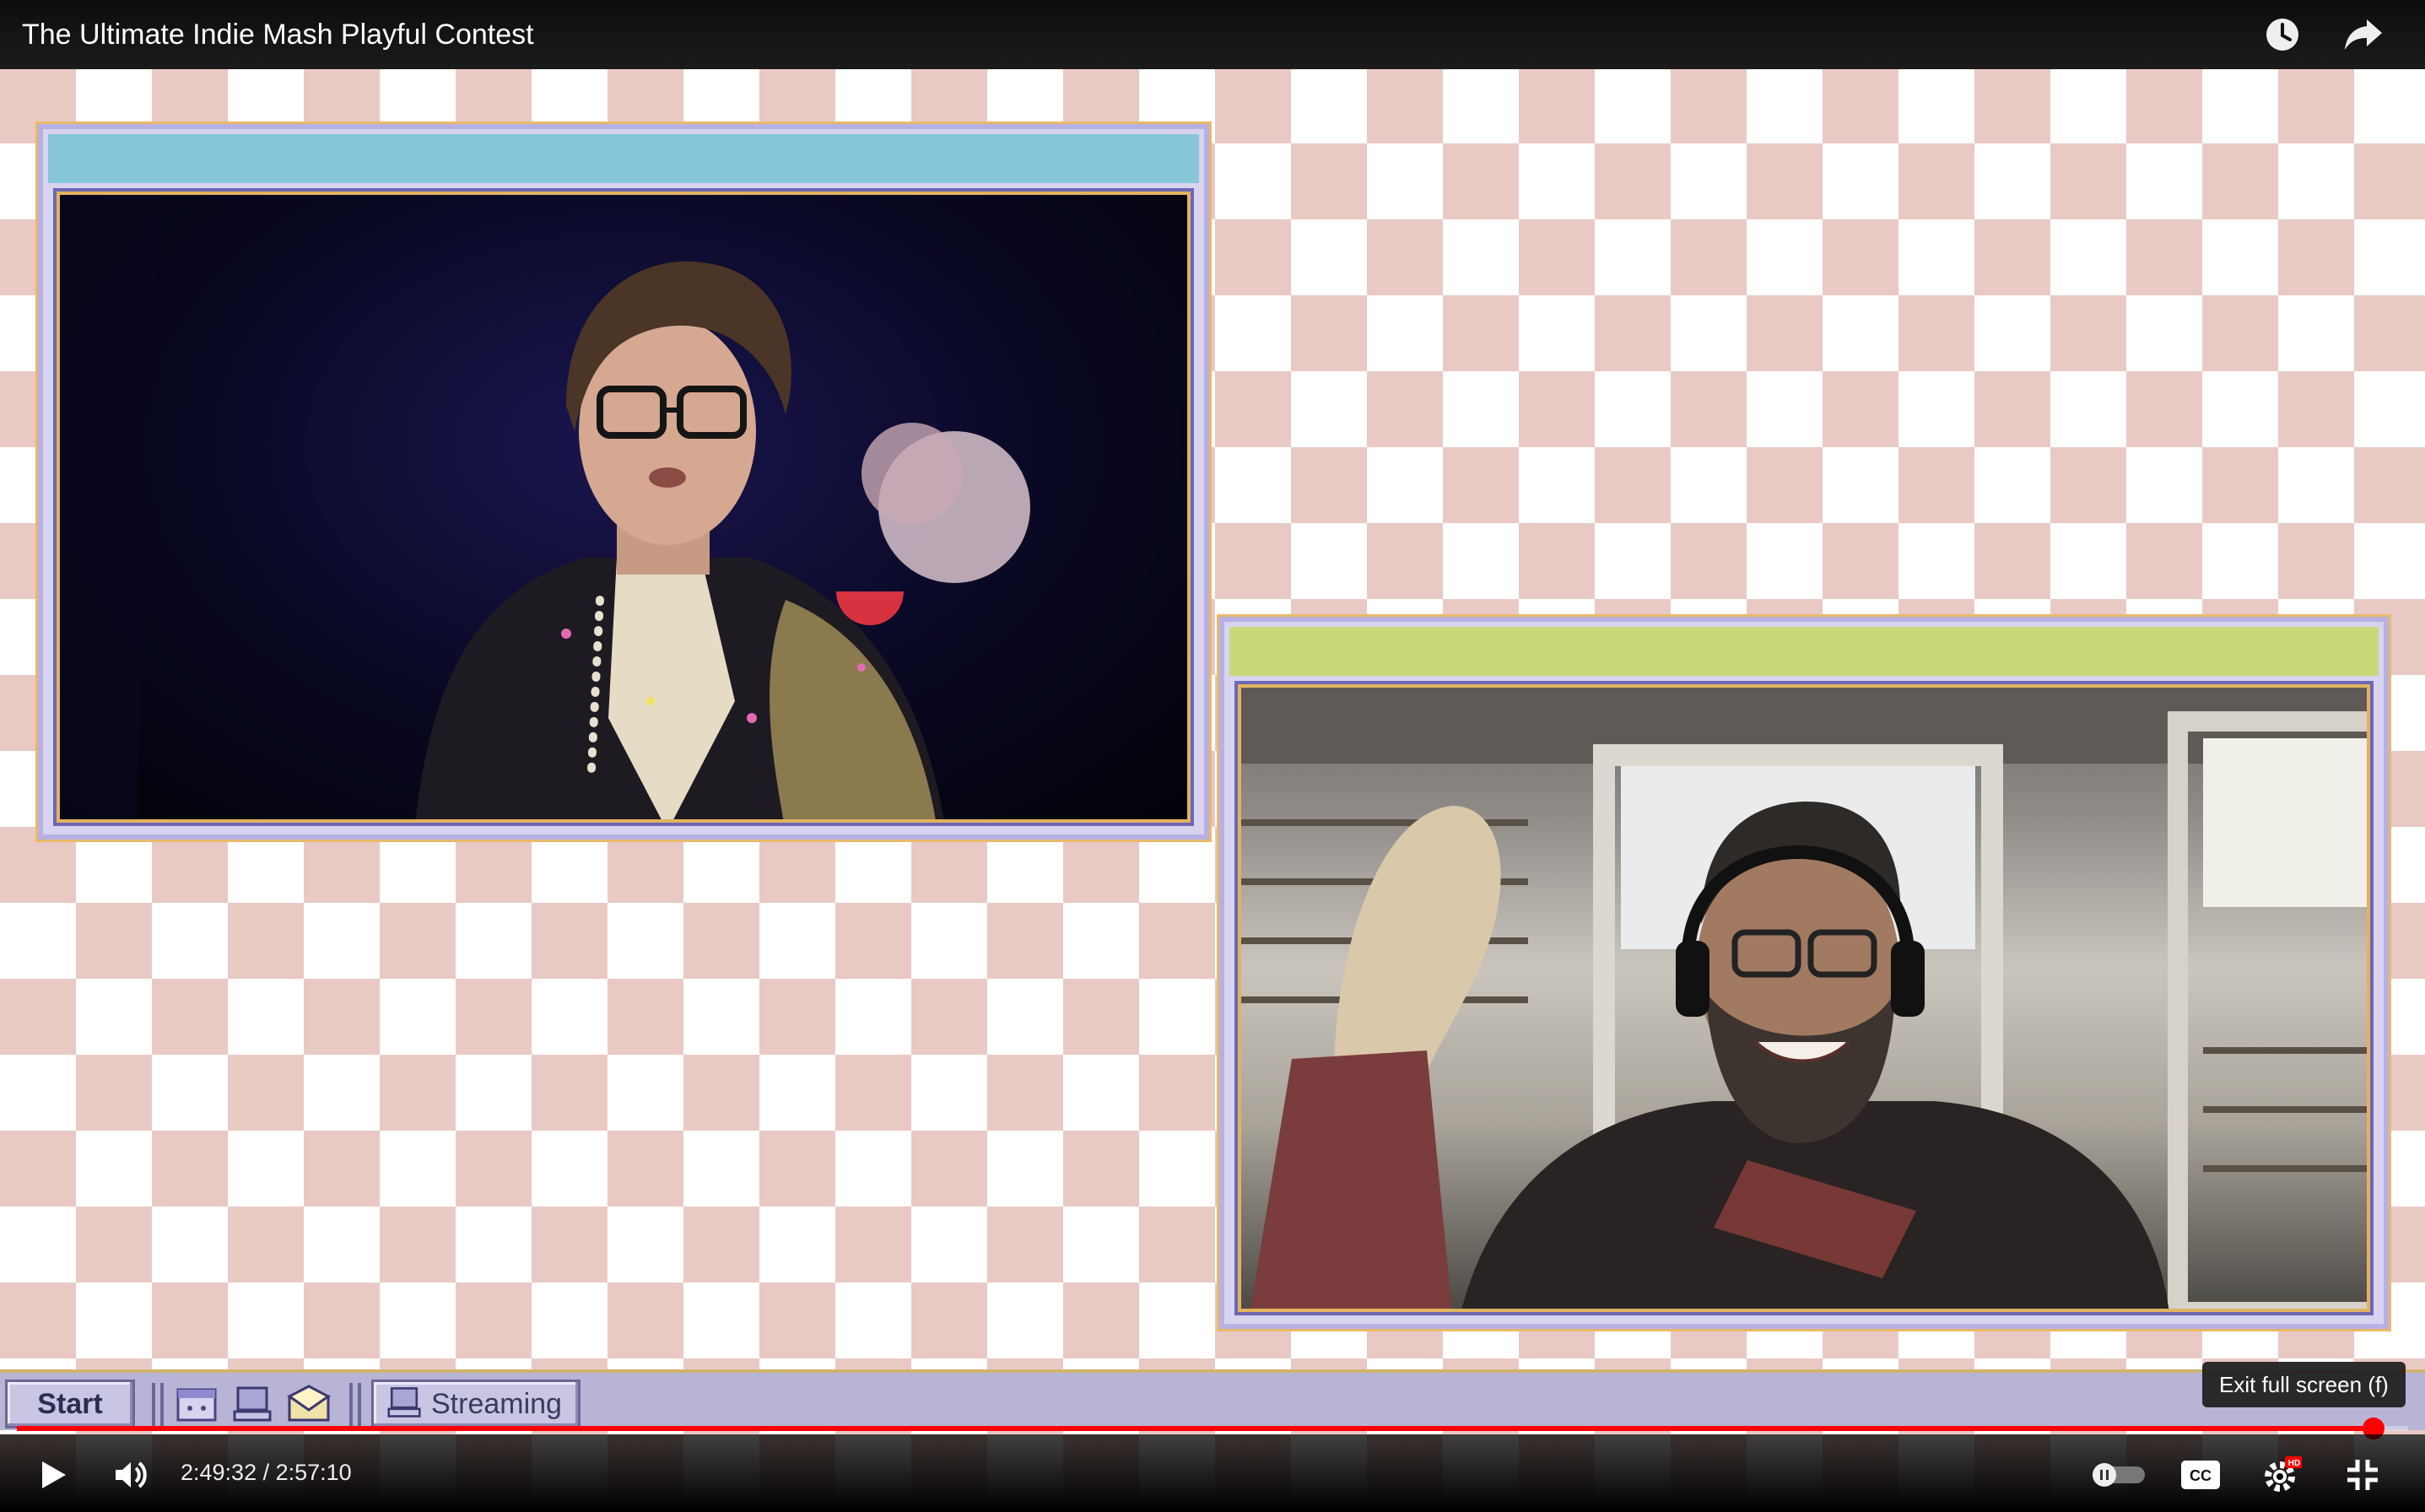 The width and height of the screenshot is (2425, 1512). What do you see at coordinates (2281, 1475) in the screenshot?
I see `settings-icon: HD` at bounding box center [2281, 1475].